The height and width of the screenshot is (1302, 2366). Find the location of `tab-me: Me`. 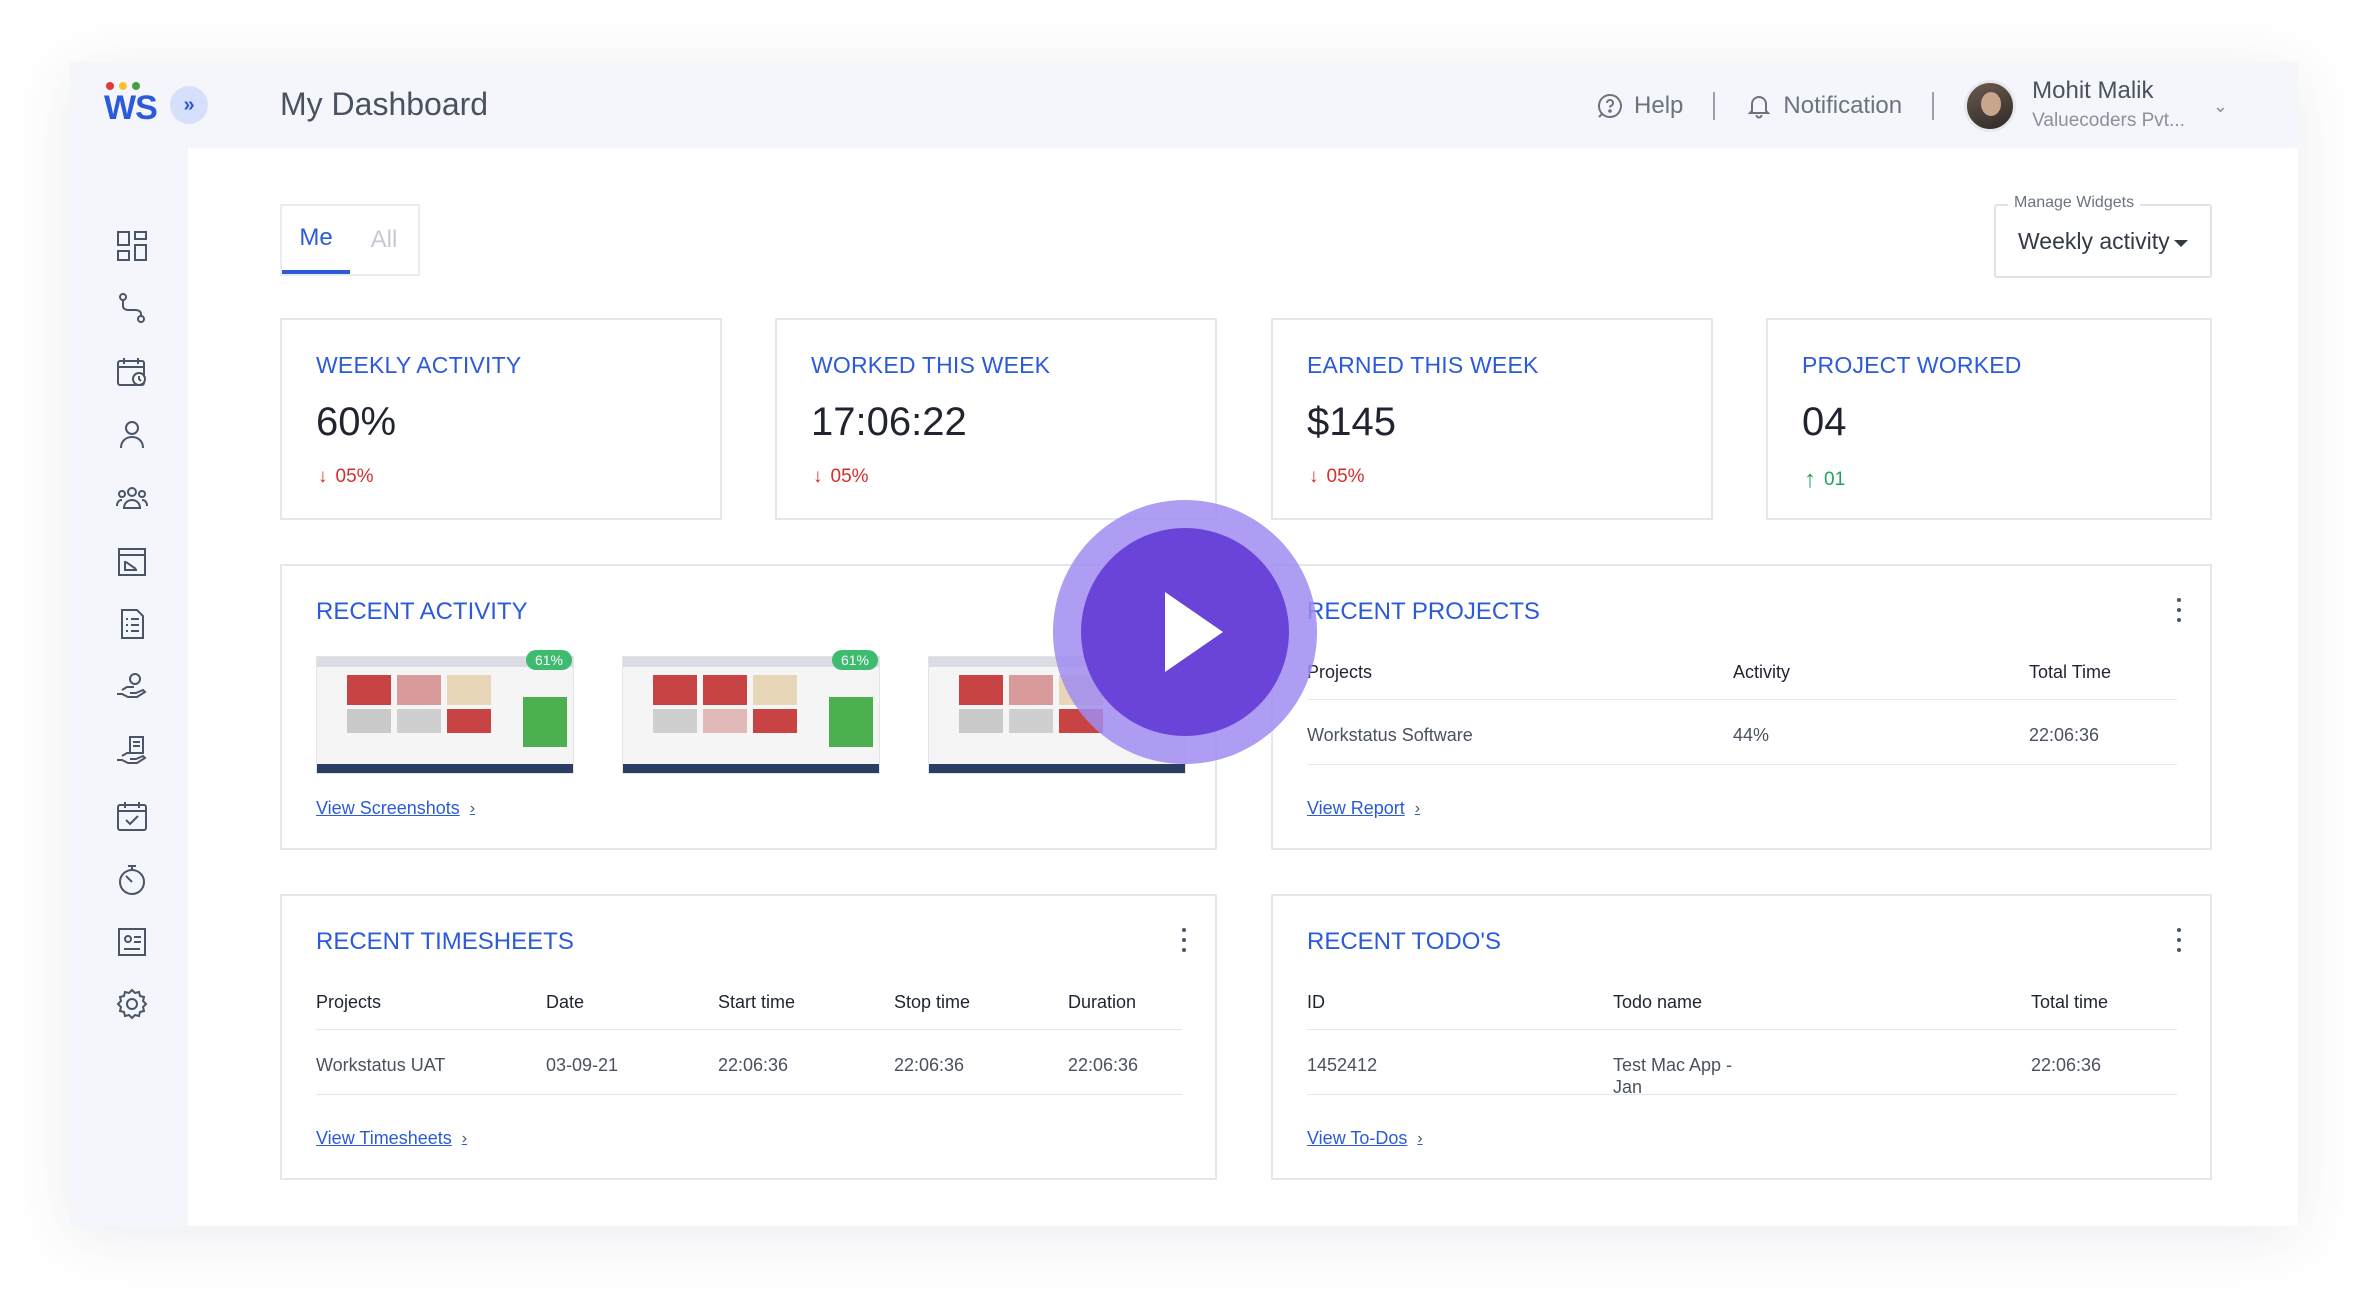

tab-me: Me is located at coordinates (316, 240).